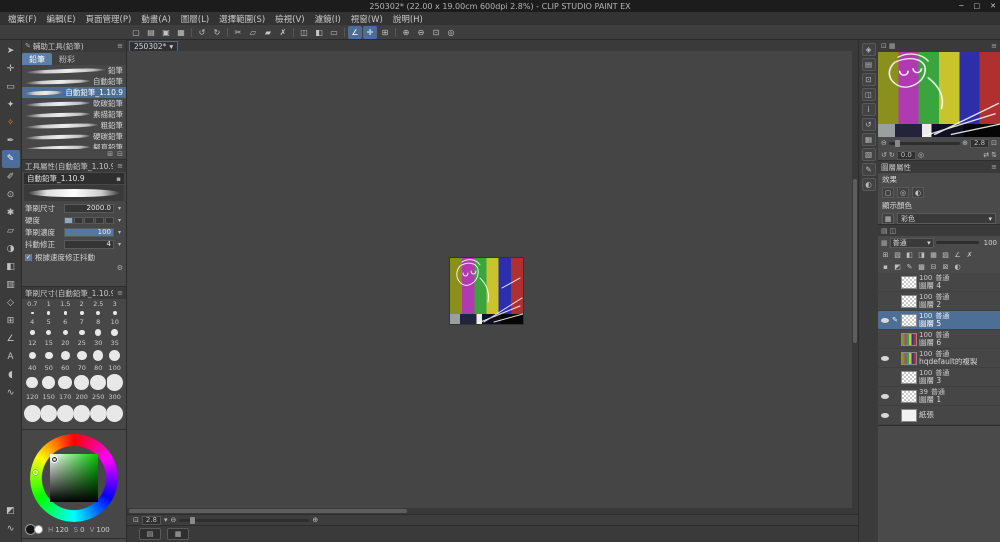 The width and height of the screenshot is (1000, 542). Describe the element at coordinates (114, 409) in the screenshot. I see `brush-size-option: 300` at that location.